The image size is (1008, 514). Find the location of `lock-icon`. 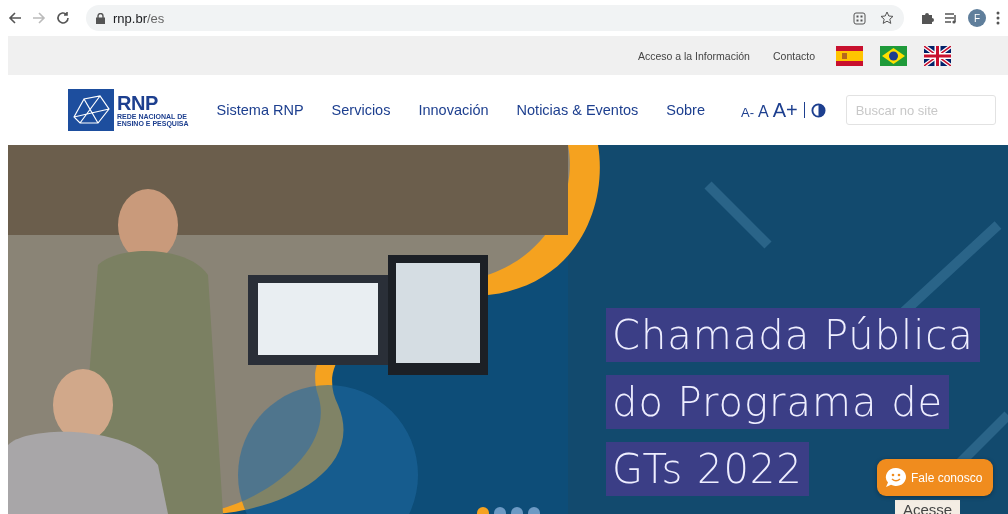

lock-icon is located at coordinates (100, 18).